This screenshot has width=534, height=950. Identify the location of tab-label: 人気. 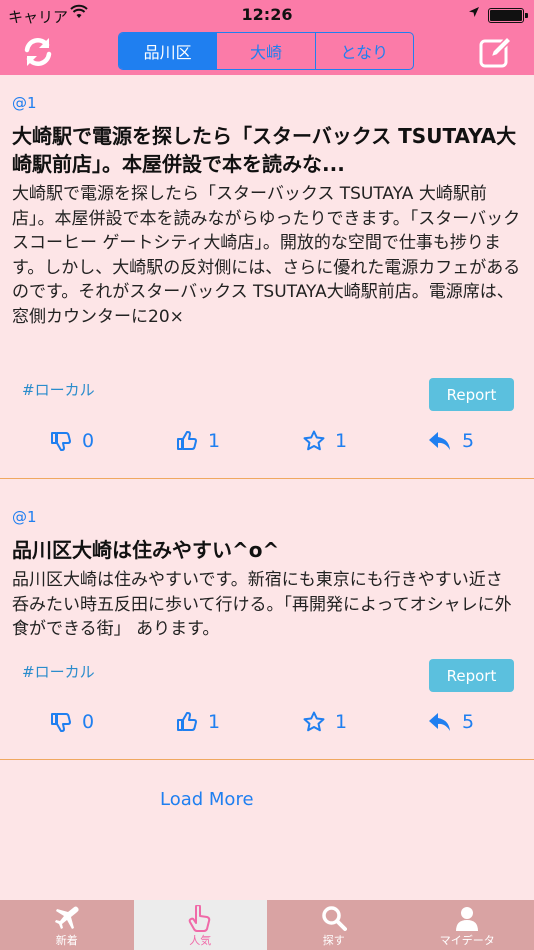
(200, 940).